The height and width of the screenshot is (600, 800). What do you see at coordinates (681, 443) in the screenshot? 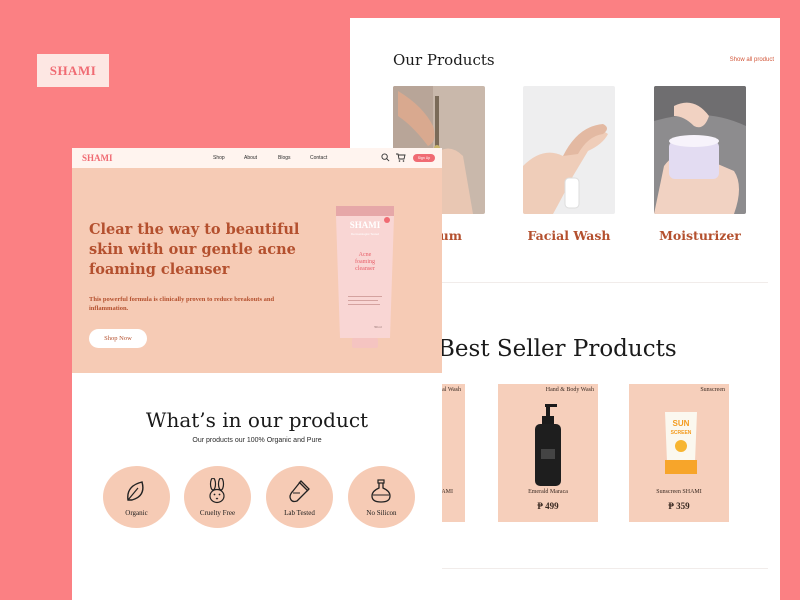
I see `sunscreen-tube-image: SUN SCREEN` at bounding box center [681, 443].